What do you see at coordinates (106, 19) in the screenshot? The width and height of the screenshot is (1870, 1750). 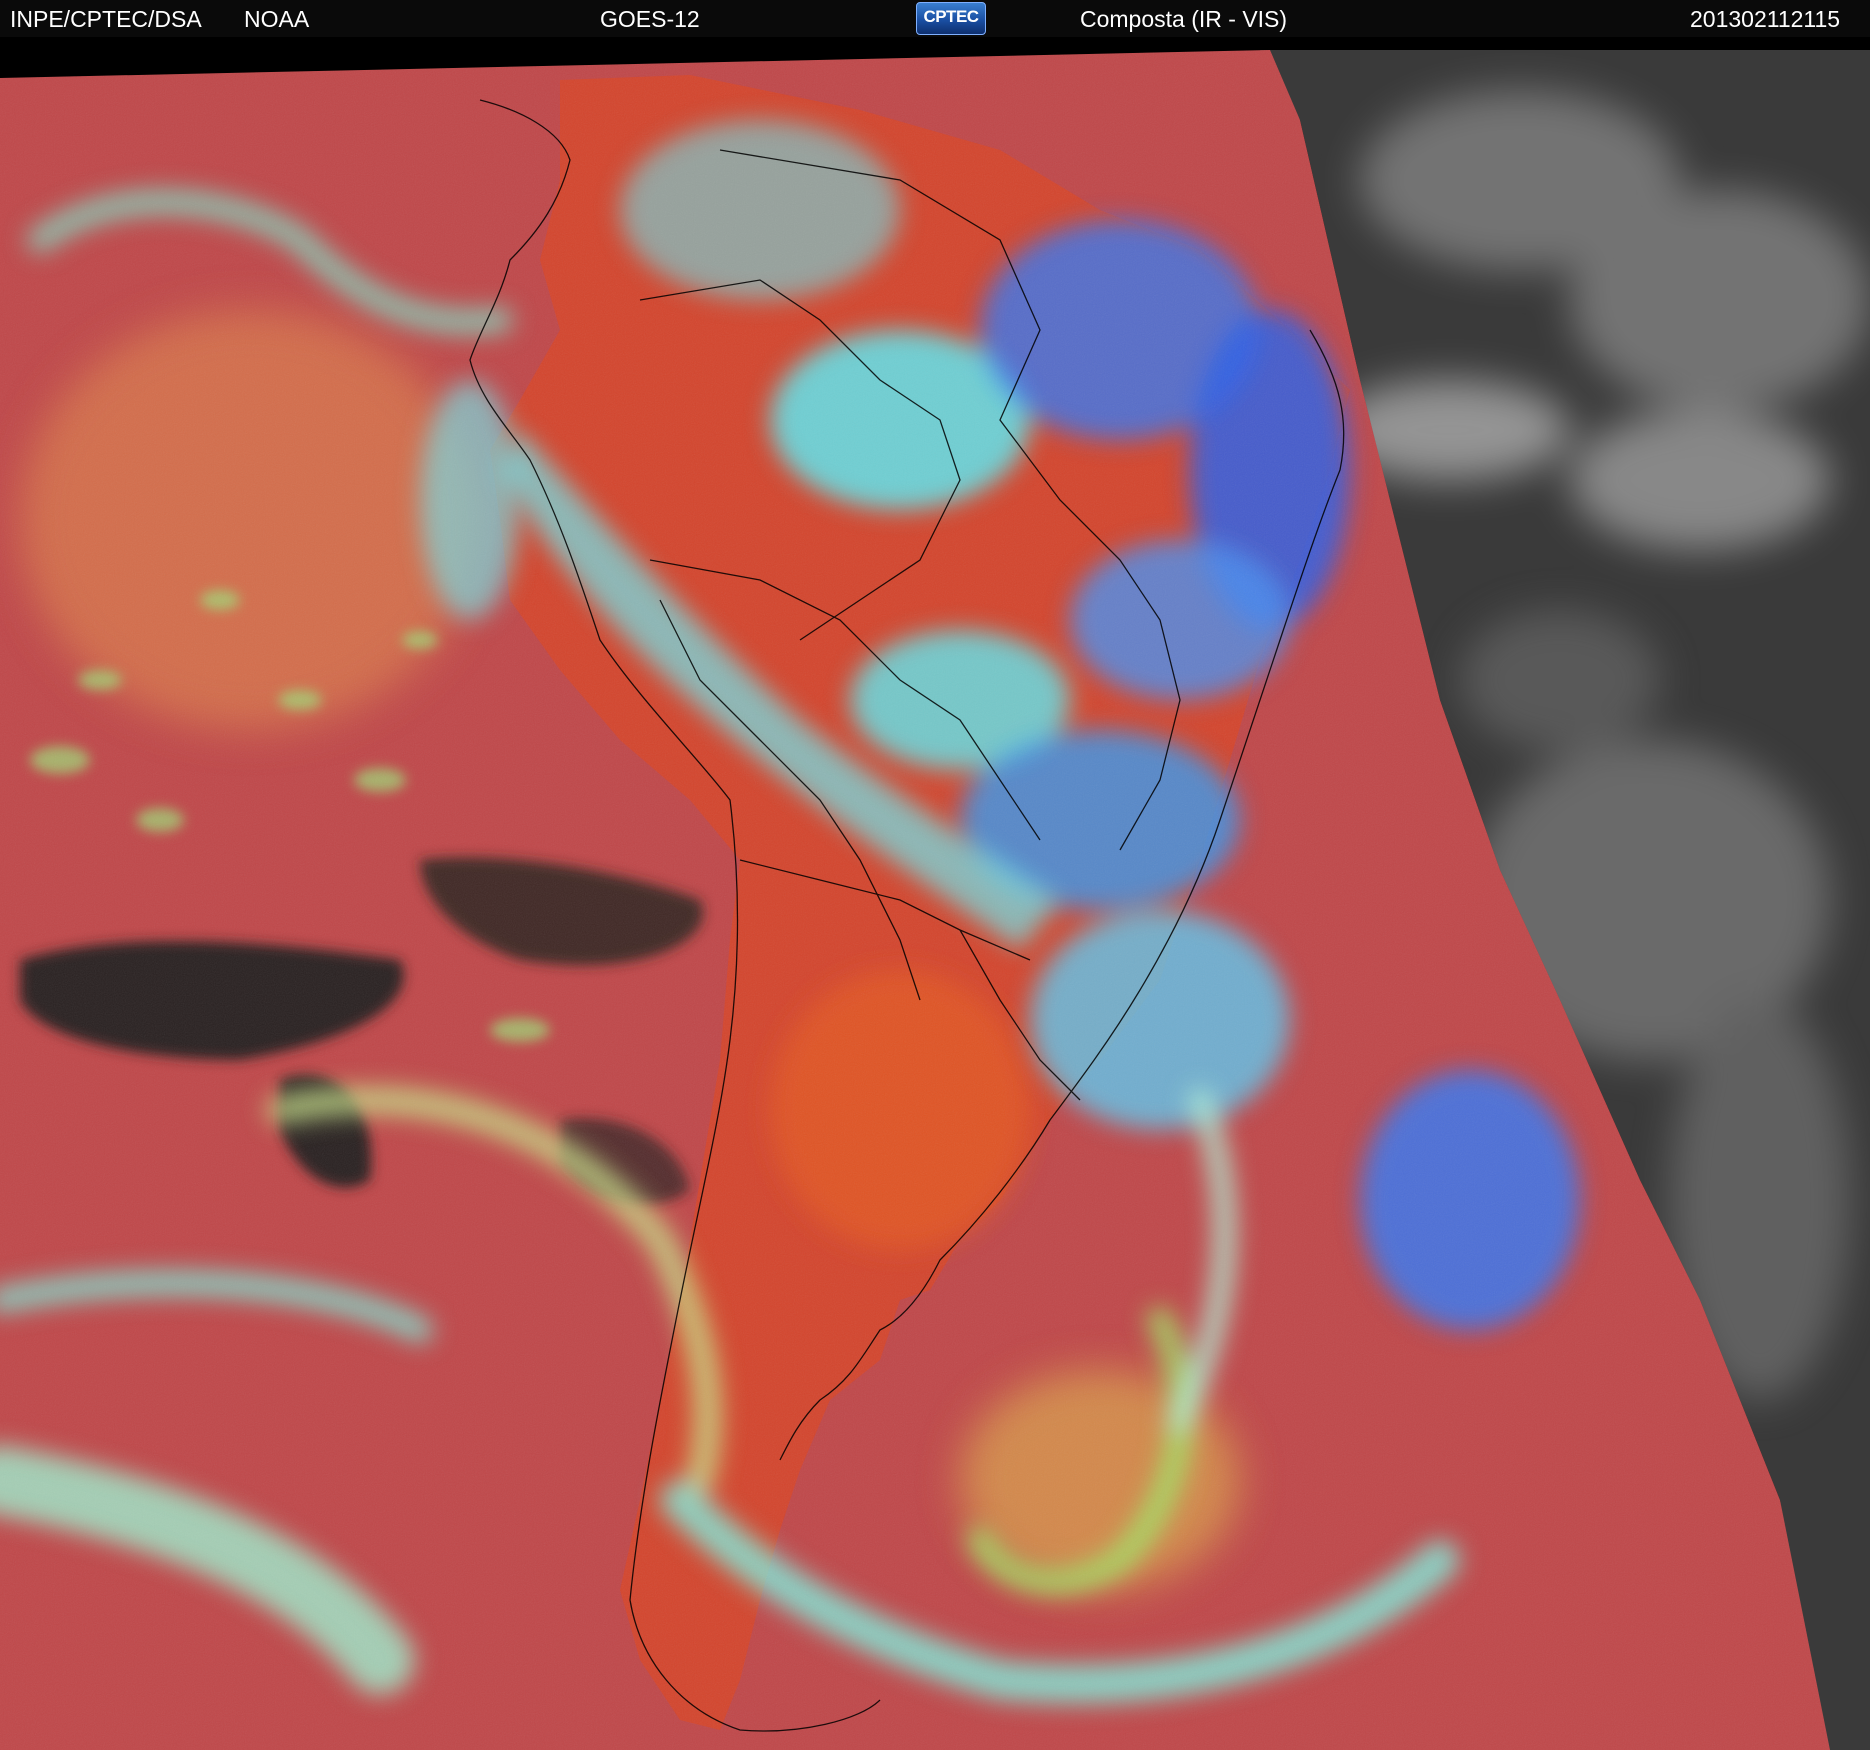 I see `institution-label: INPE/CPTEC/DSA` at bounding box center [106, 19].